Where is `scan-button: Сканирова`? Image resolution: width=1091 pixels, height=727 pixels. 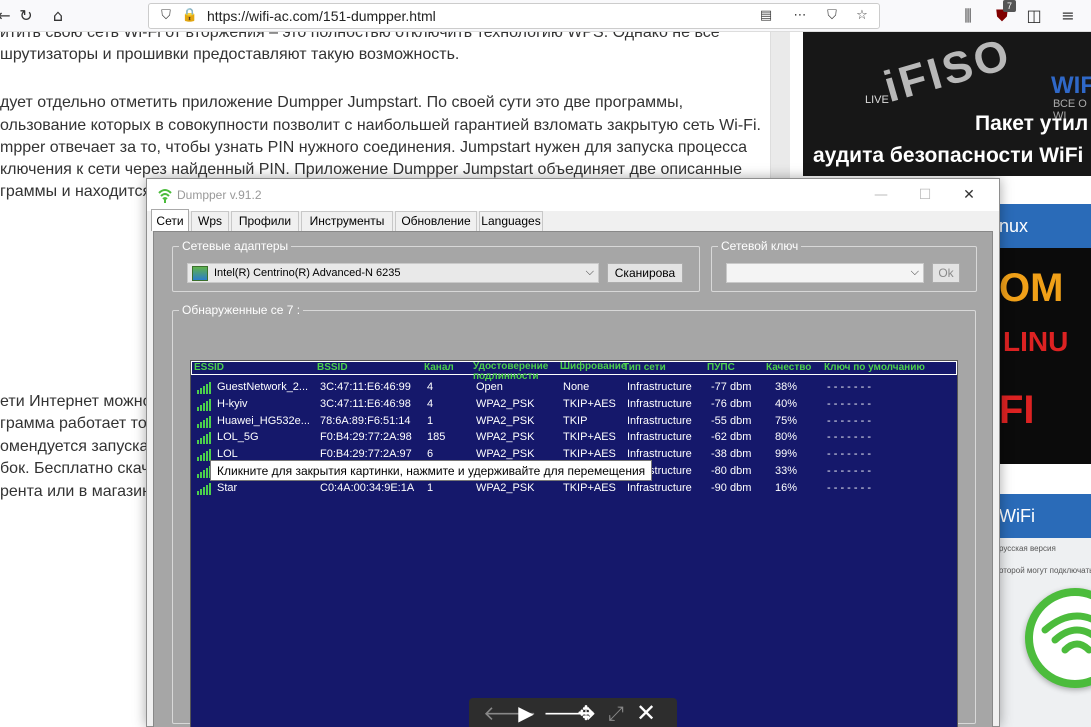
scan-button: Сканирова is located at coordinates (645, 273).